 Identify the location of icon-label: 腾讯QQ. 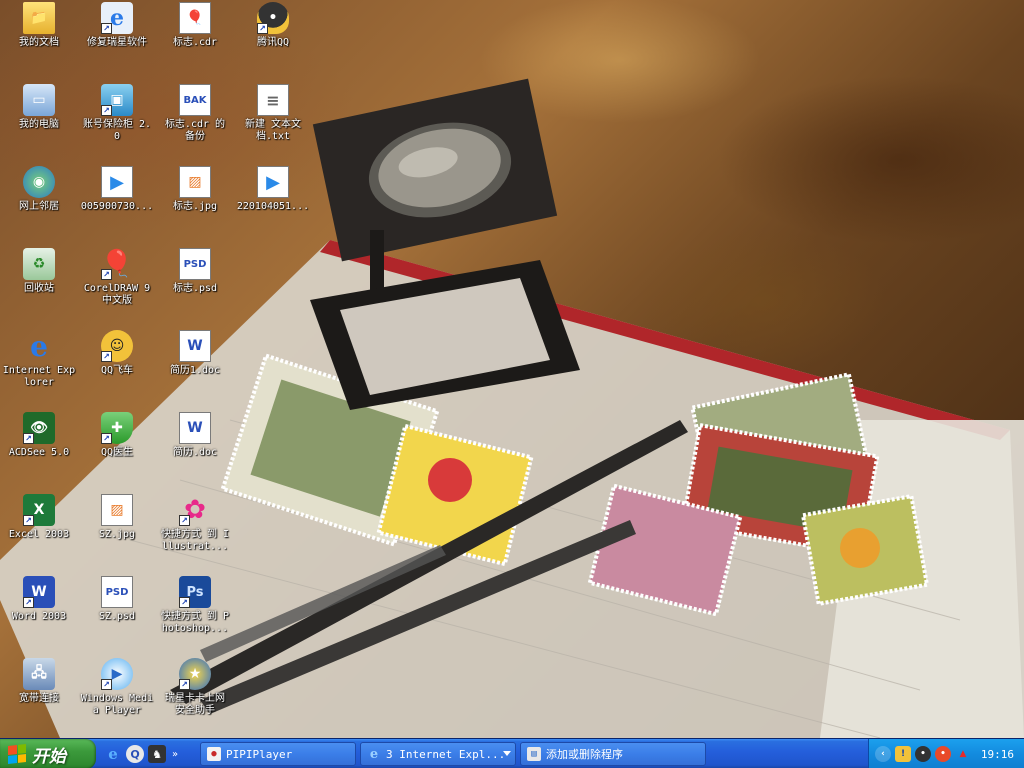
(273, 42).